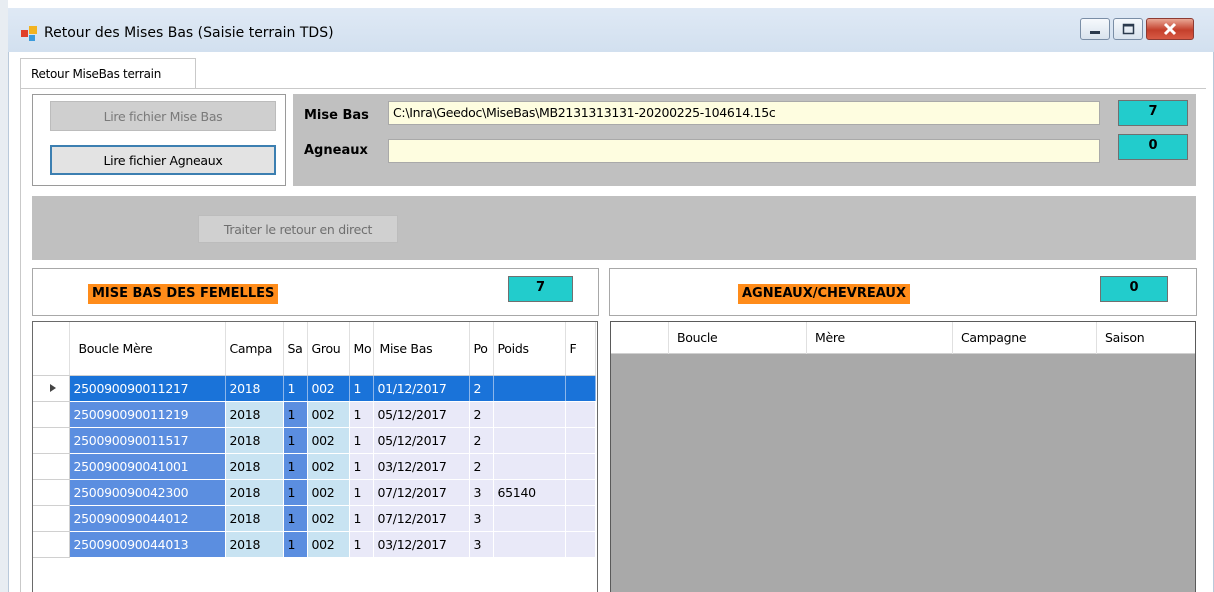 This screenshot has width=1214, height=592. What do you see at coordinates (1025, 338) in the screenshot?
I see `col-header-campagne: Campagne` at bounding box center [1025, 338].